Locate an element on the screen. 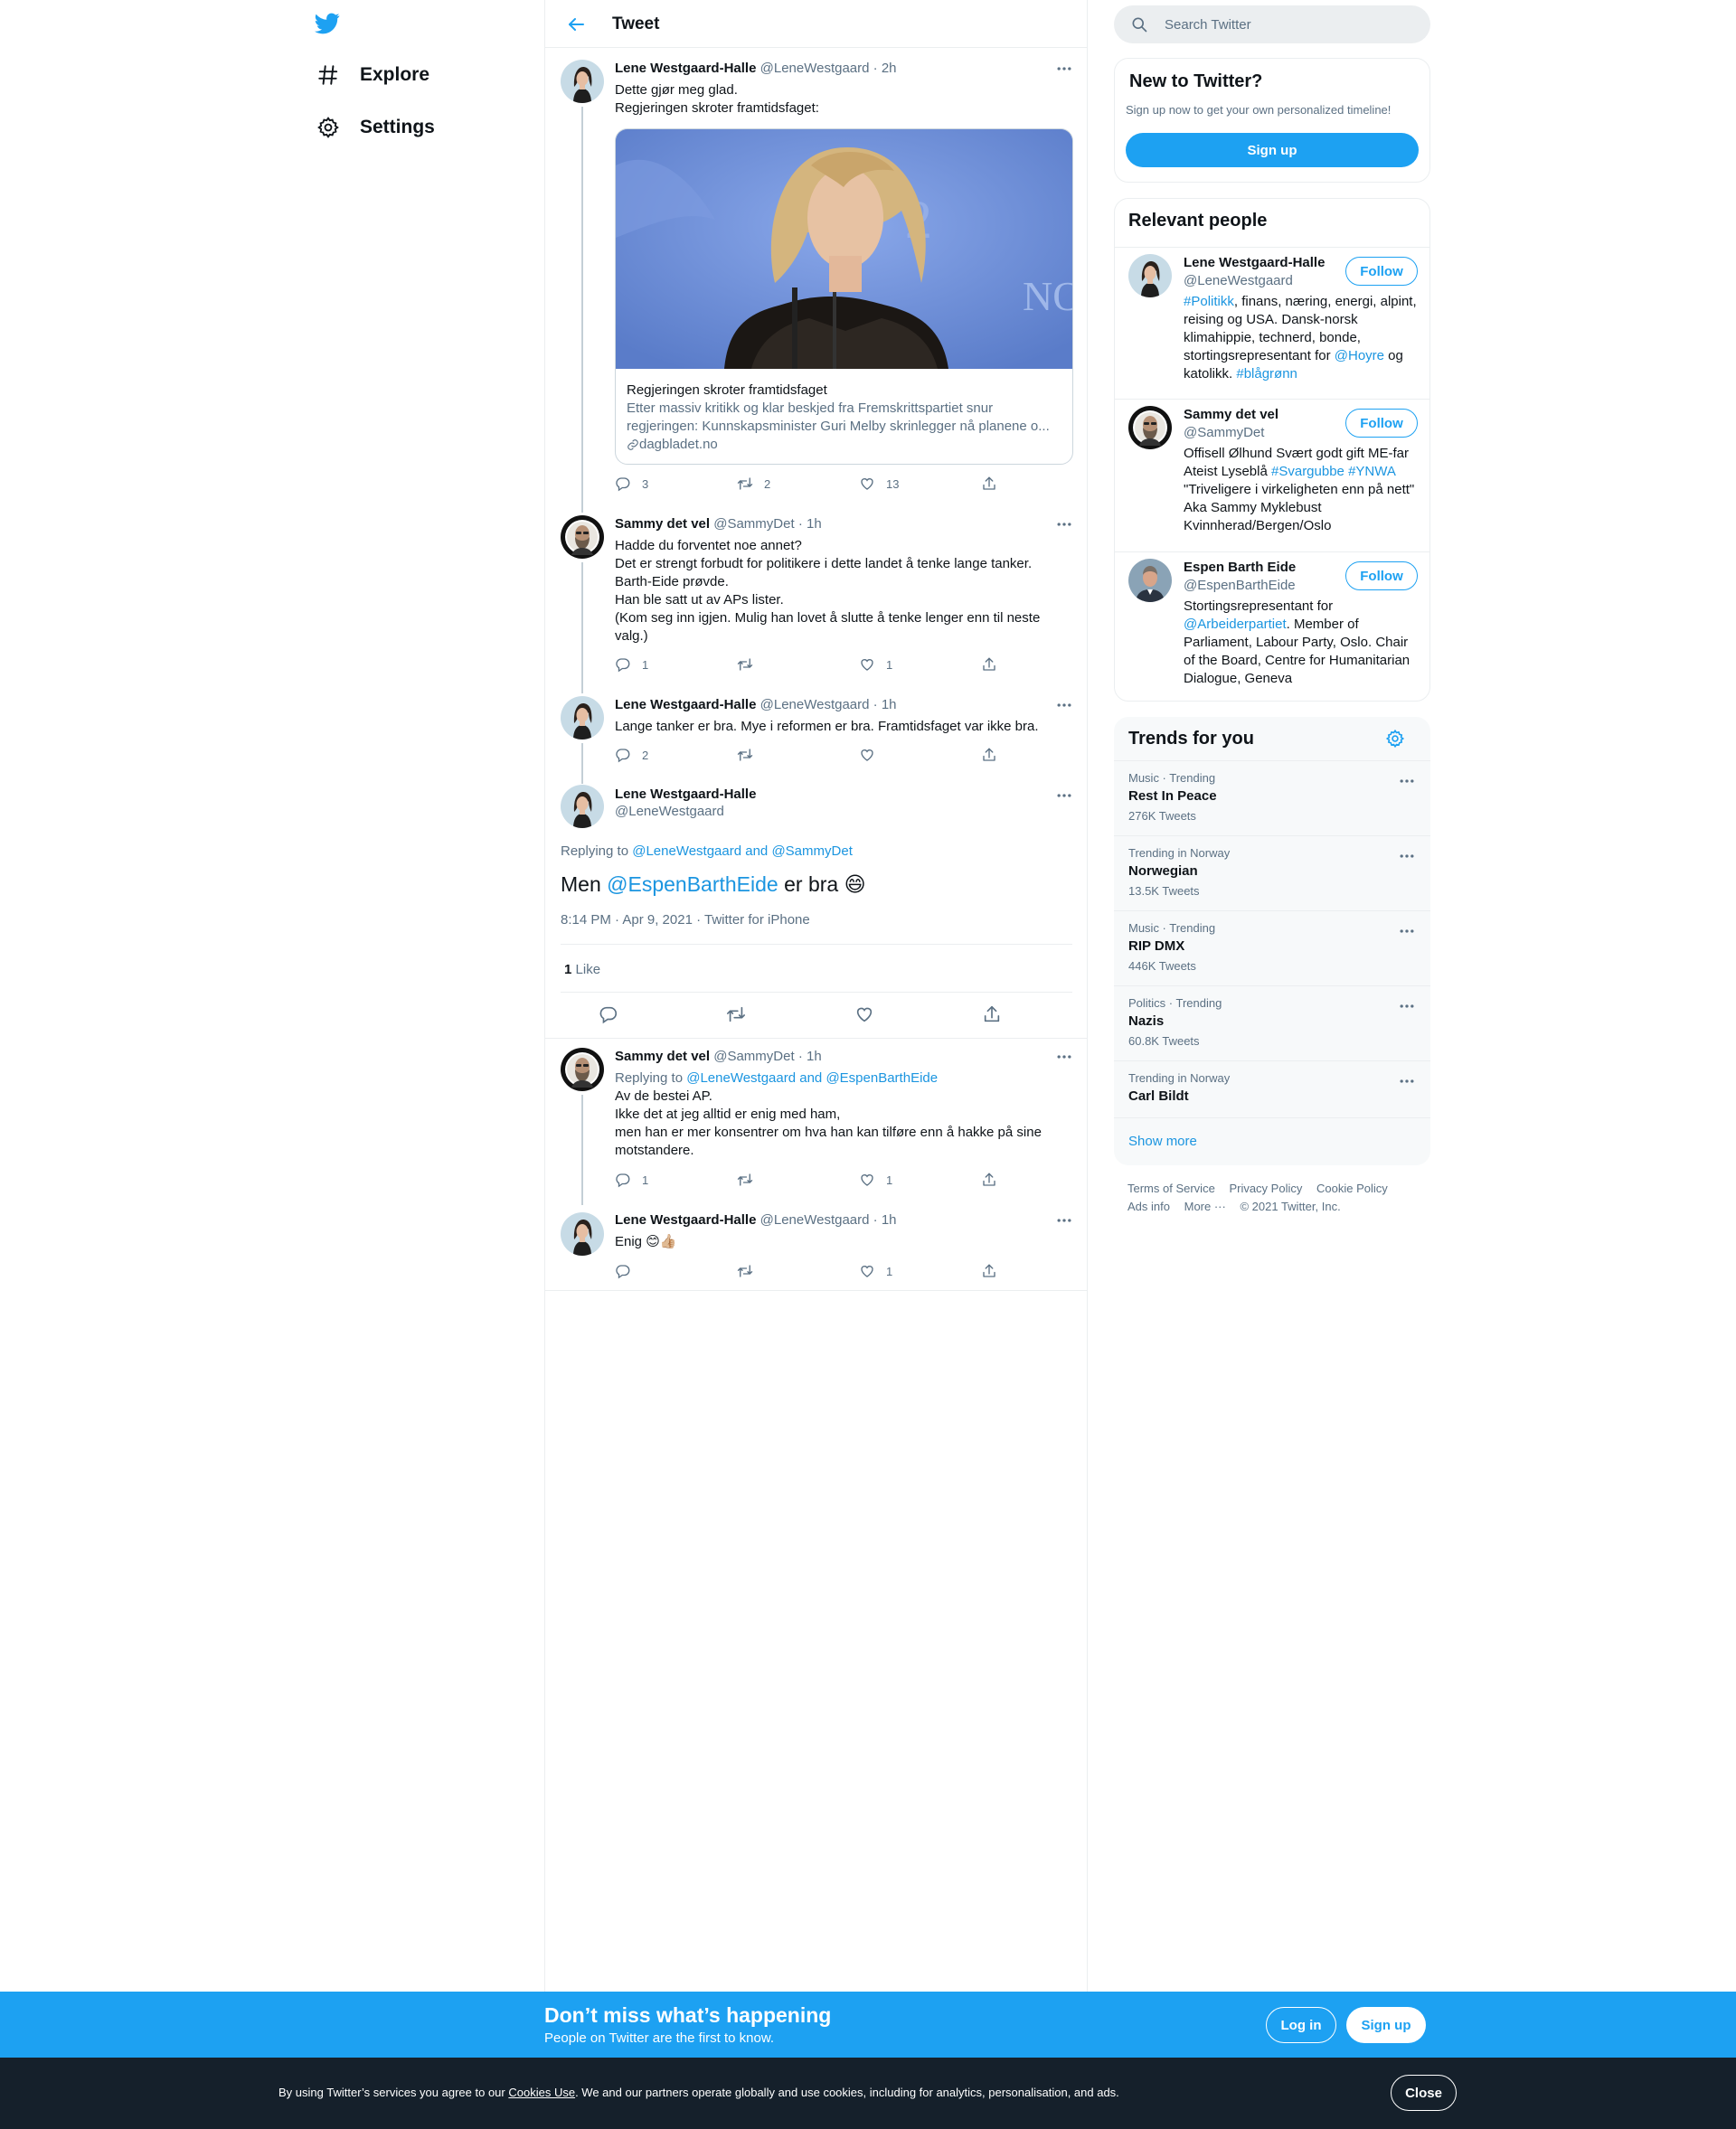  login-button: Log in is located at coordinates (1301, 2025).